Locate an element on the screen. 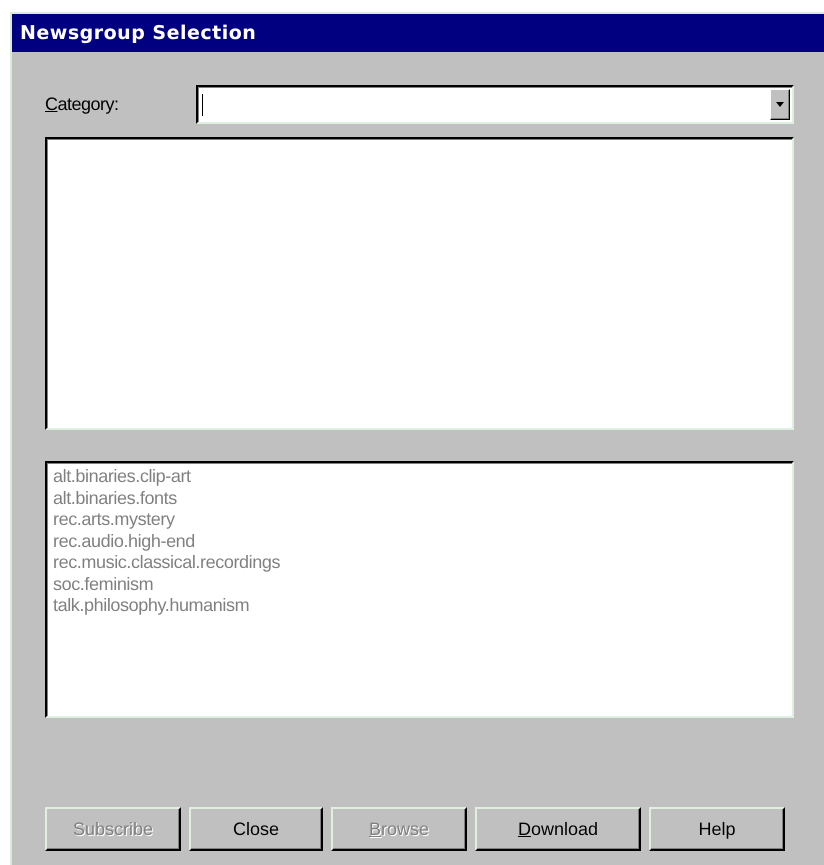 The image size is (824, 865). category-combo-box is located at coordinates (495, 104).